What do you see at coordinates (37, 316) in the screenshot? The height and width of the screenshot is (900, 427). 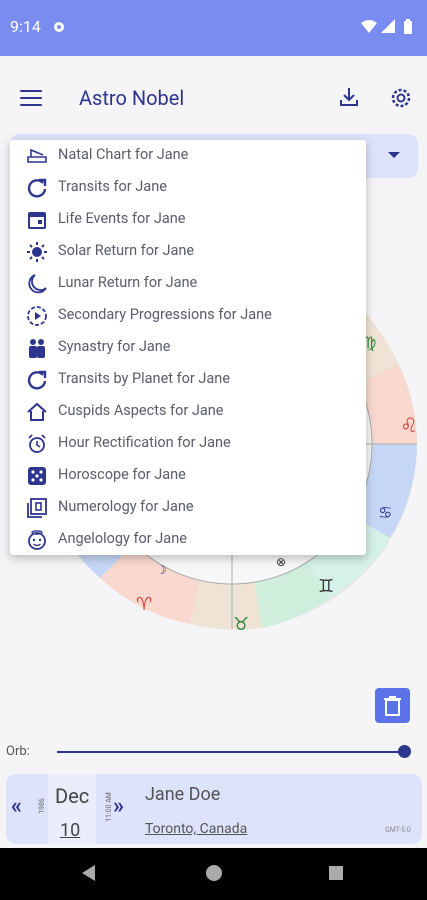 I see `play-circle-icon` at bounding box center [37, 316].